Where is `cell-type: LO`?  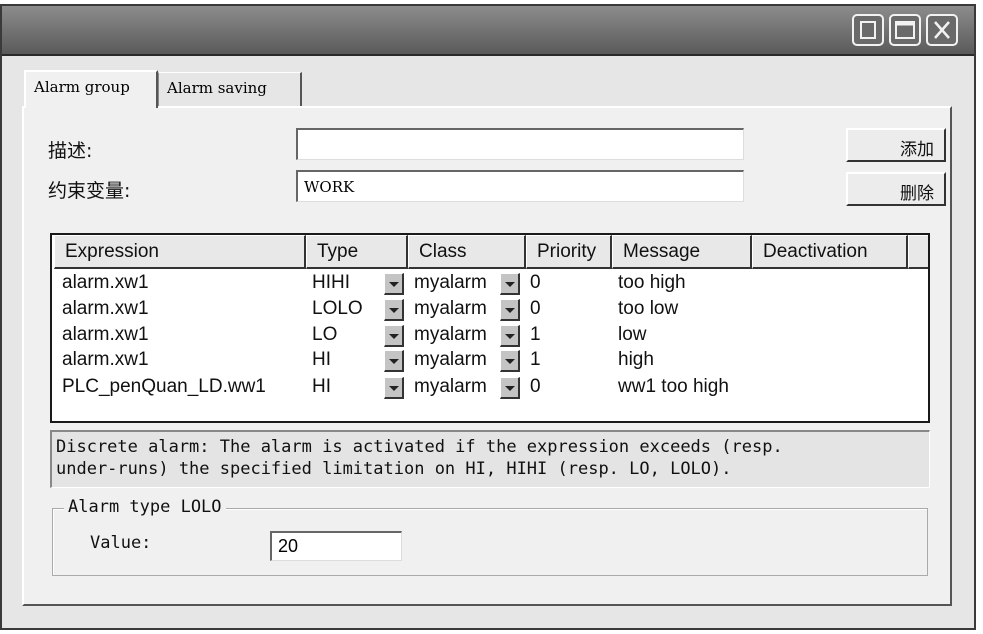 cell-type: LO is located at coordinates (325, 334).